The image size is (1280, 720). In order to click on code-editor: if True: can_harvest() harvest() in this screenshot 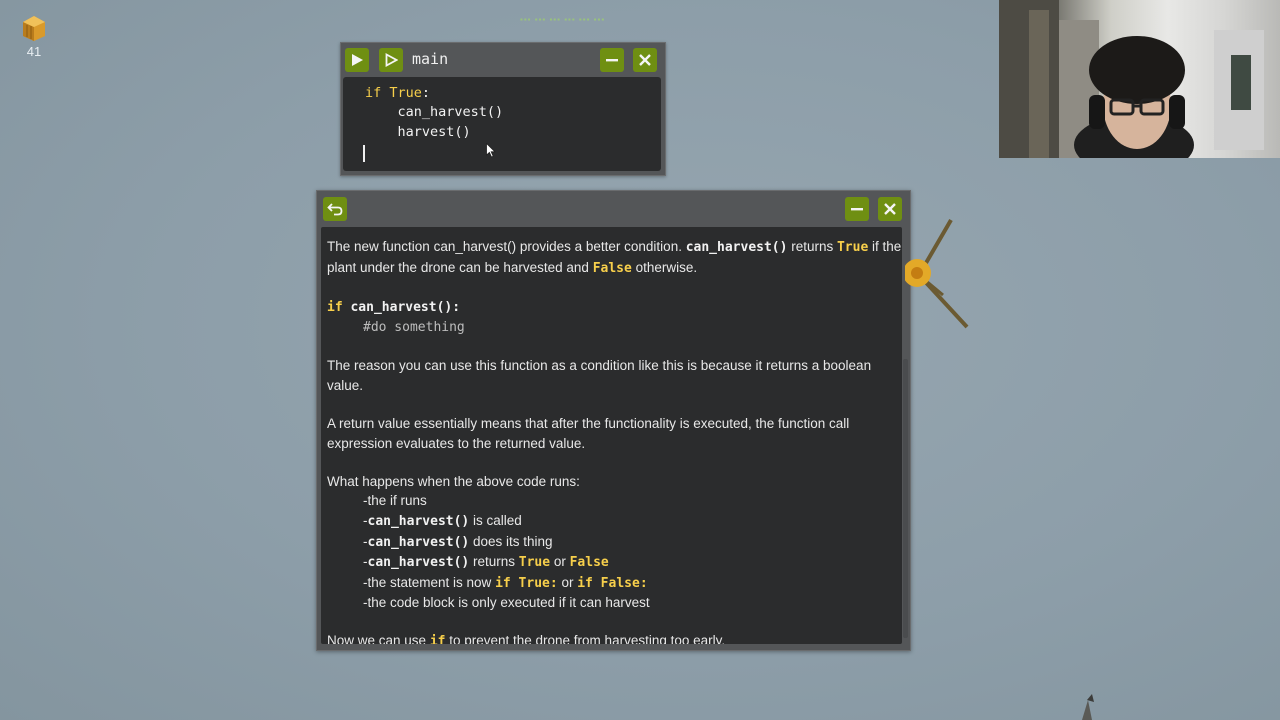, I will do `click(502, 124)`.